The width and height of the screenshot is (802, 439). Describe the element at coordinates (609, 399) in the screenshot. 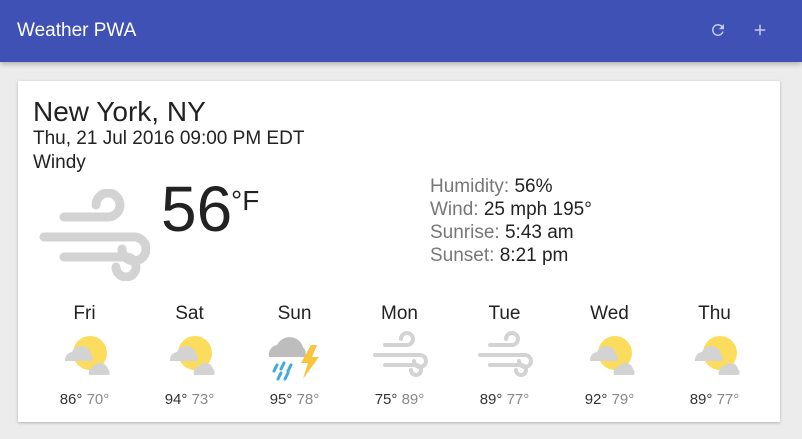

I see `forecast-temps: 92° 79°` at that location.